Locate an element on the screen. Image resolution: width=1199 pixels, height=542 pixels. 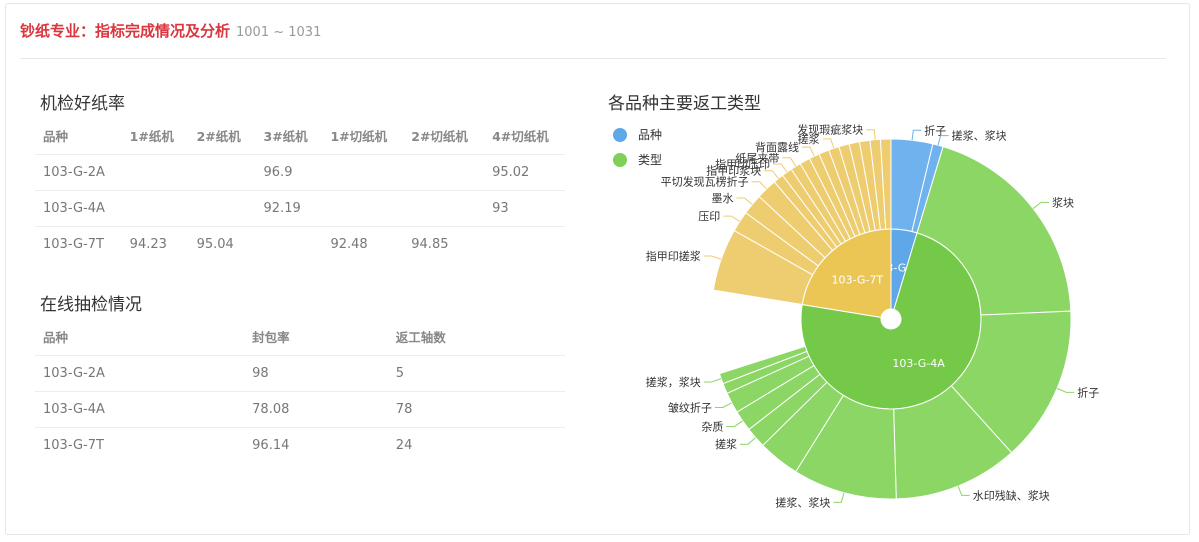
legend-label: 类型 is located at coordinates (650, 160).